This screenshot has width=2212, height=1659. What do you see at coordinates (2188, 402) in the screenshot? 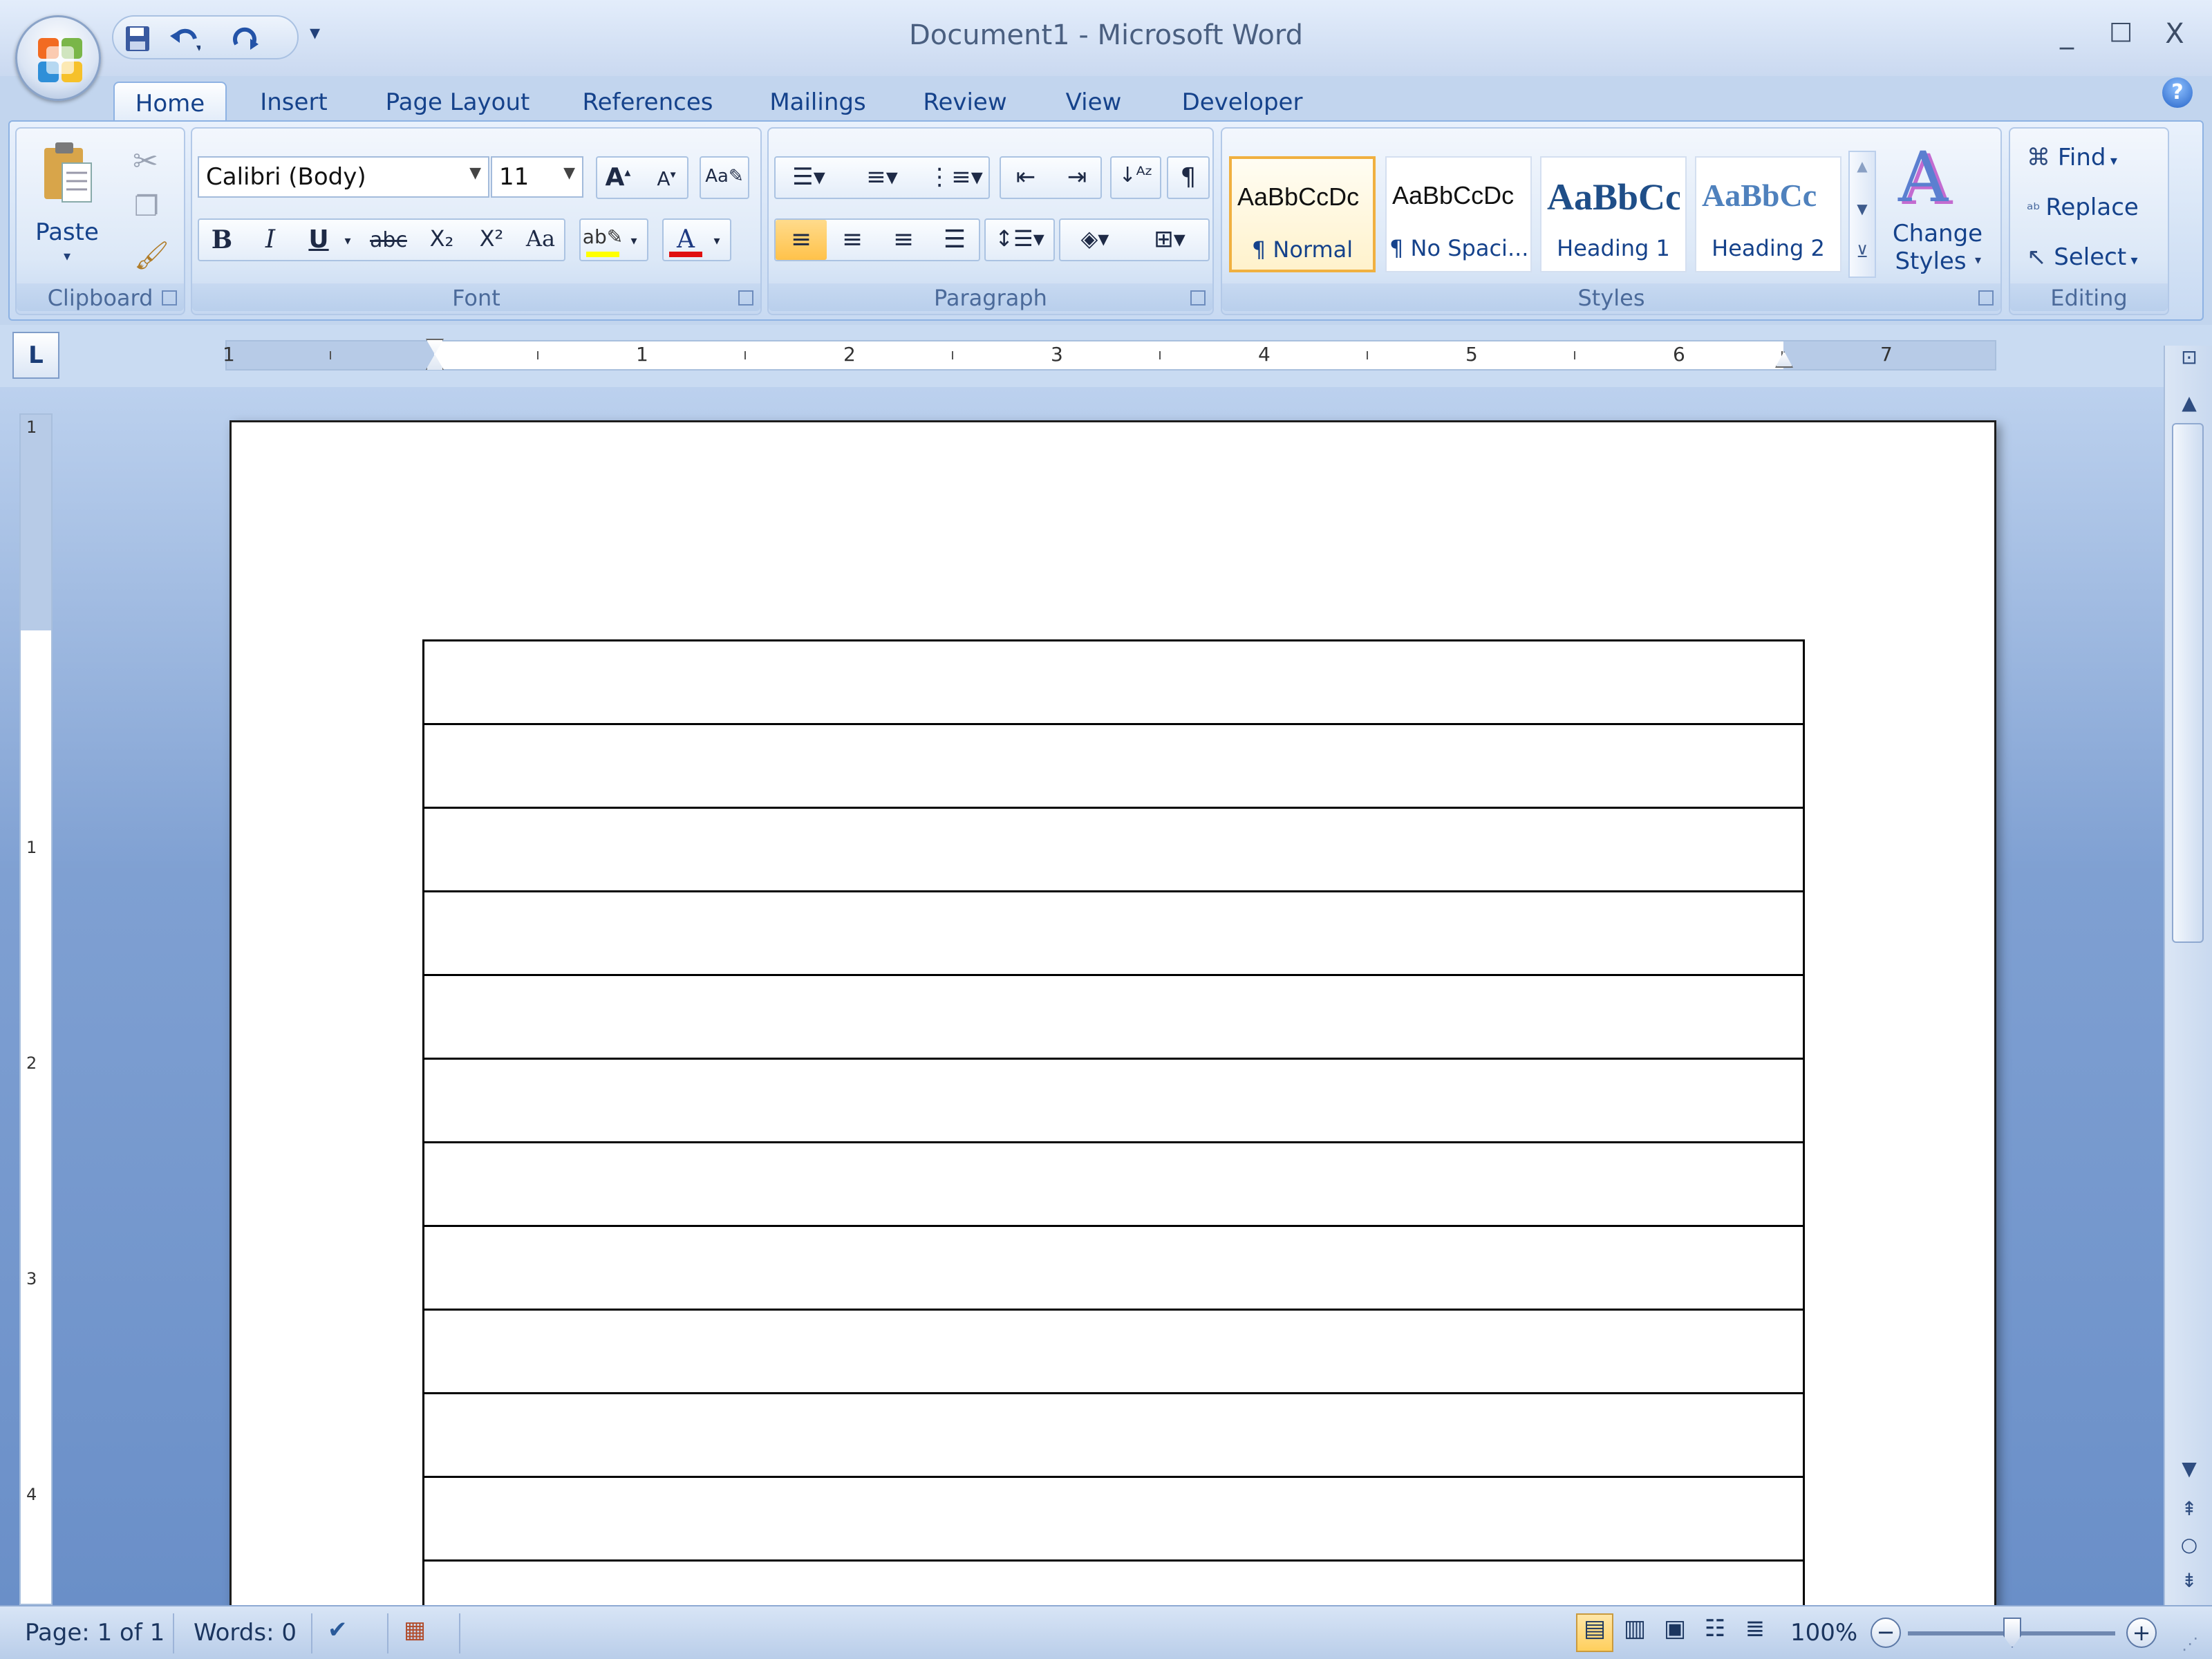
I see `scroll-up-arrow: ▲` at bounding box center [2188, 402].